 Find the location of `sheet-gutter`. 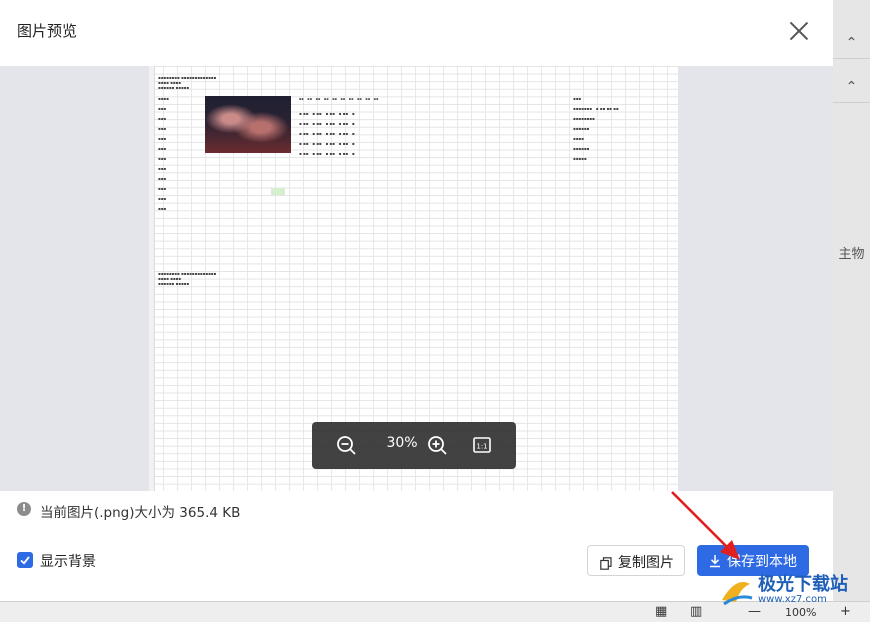

sheet-gutter is located at coordinates (152, 278).